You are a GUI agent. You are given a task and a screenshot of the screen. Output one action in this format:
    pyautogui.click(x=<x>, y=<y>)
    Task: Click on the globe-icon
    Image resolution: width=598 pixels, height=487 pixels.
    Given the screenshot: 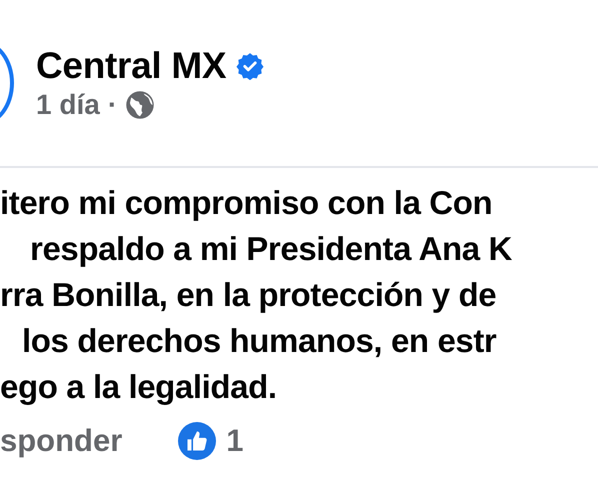 What is the action you would take?
    pyautogui.click(x=140, y=105)
    